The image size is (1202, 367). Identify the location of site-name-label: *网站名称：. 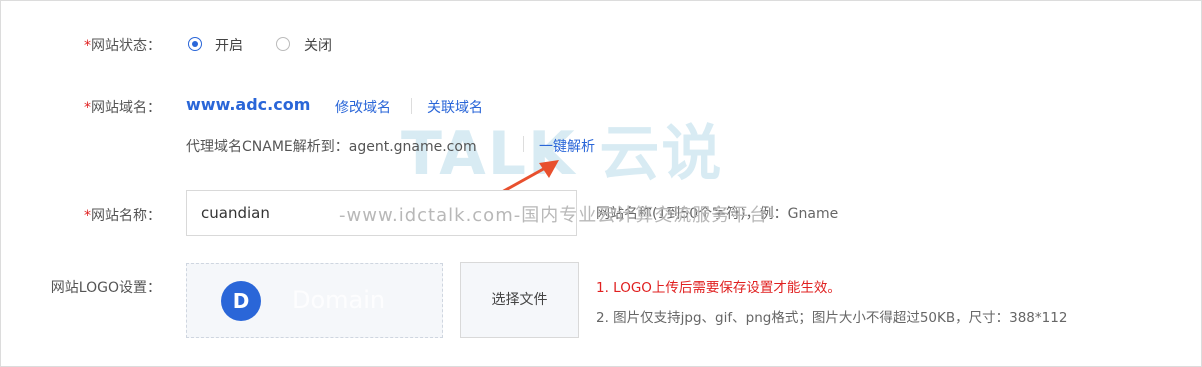
(86, 215).